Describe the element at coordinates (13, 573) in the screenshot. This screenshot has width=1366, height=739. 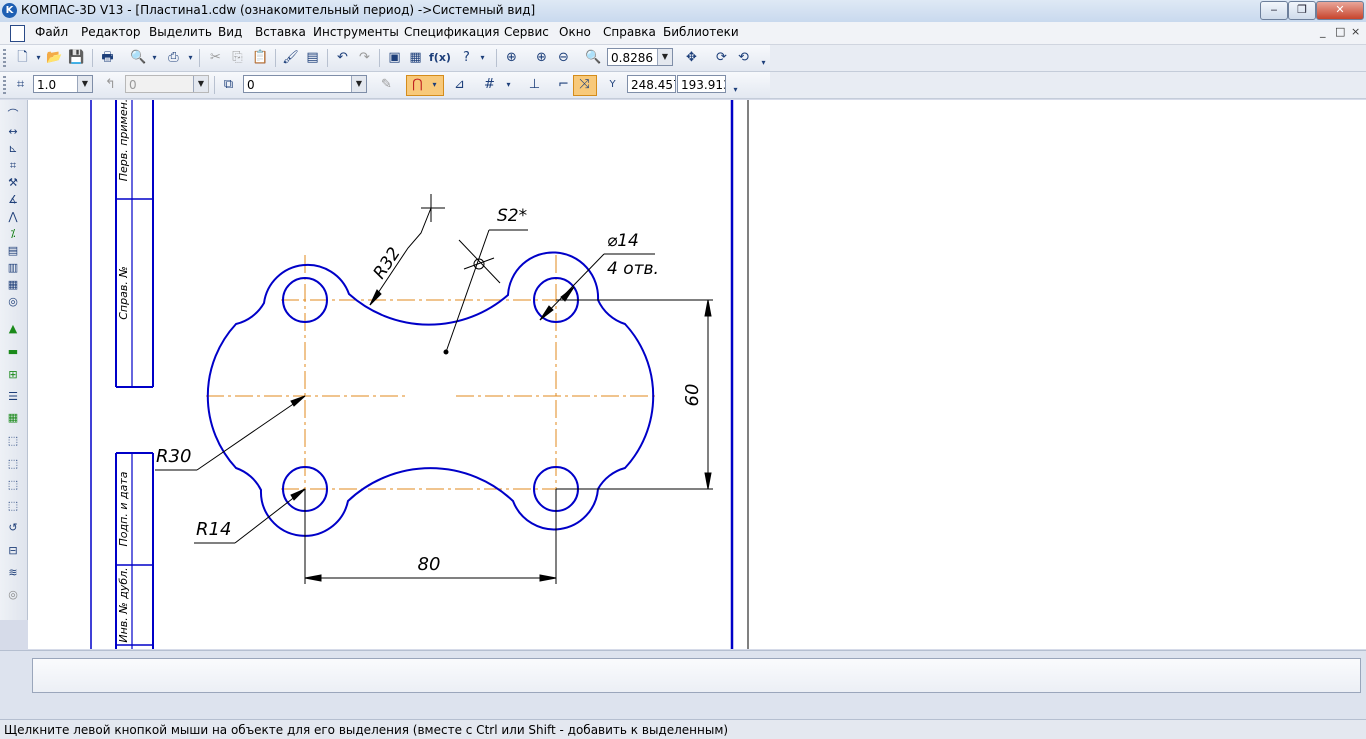
I see `tool-k-icon: ≋` at that location.